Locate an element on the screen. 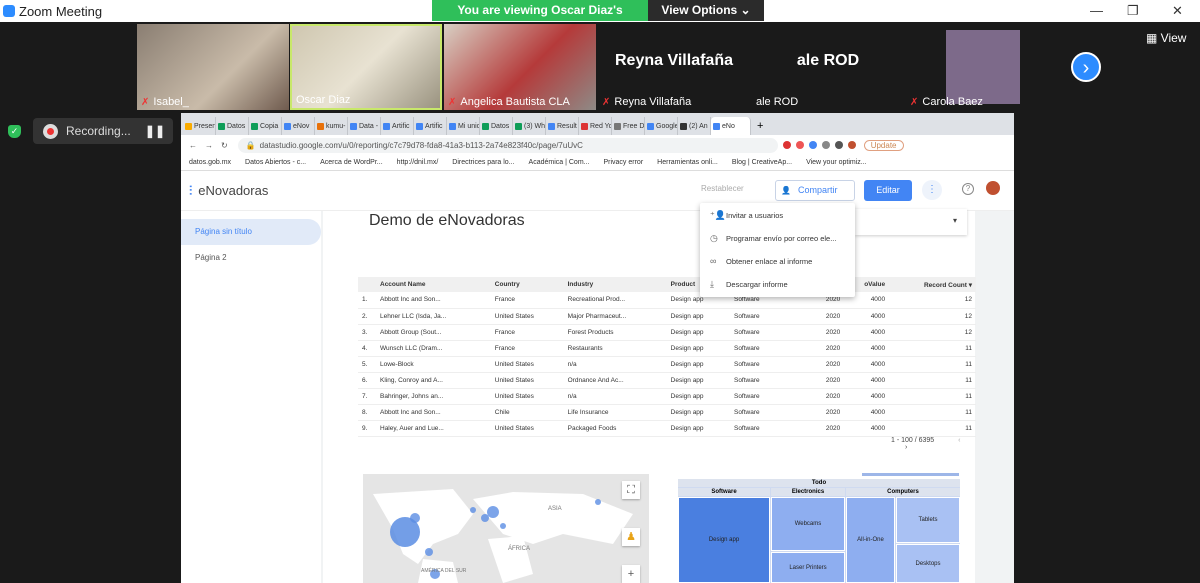  browser-tab: Google is located at coordinates (661, 126).